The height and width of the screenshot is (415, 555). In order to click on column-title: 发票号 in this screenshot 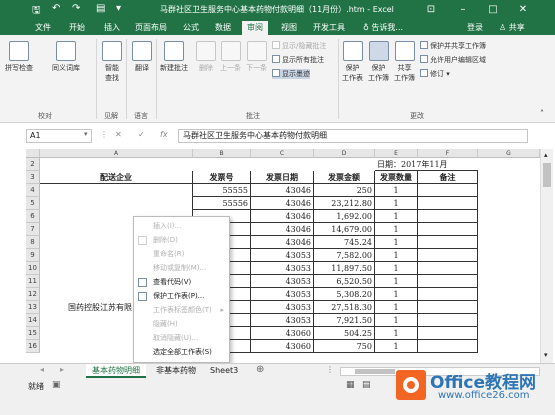, I will do `click(222, 177)`.